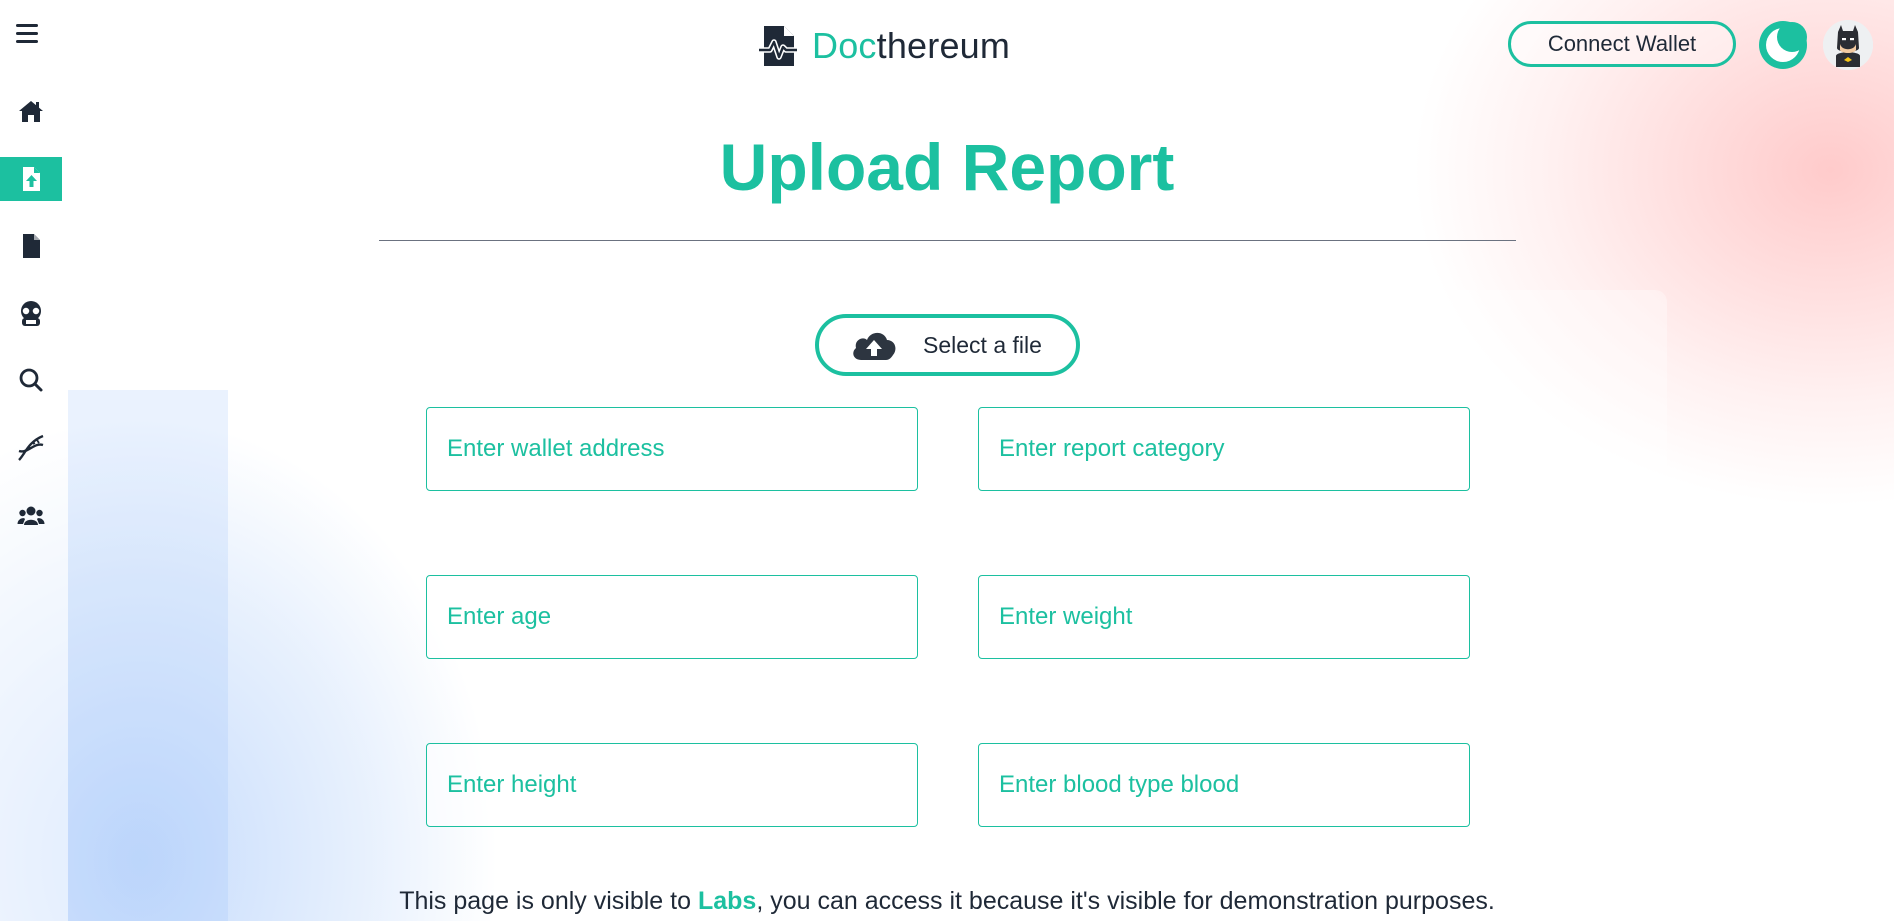  What do you see at coordinates (947, 167) in the screenshot?
I see `page-title: Upload Report` at bounding box center [947, 167].